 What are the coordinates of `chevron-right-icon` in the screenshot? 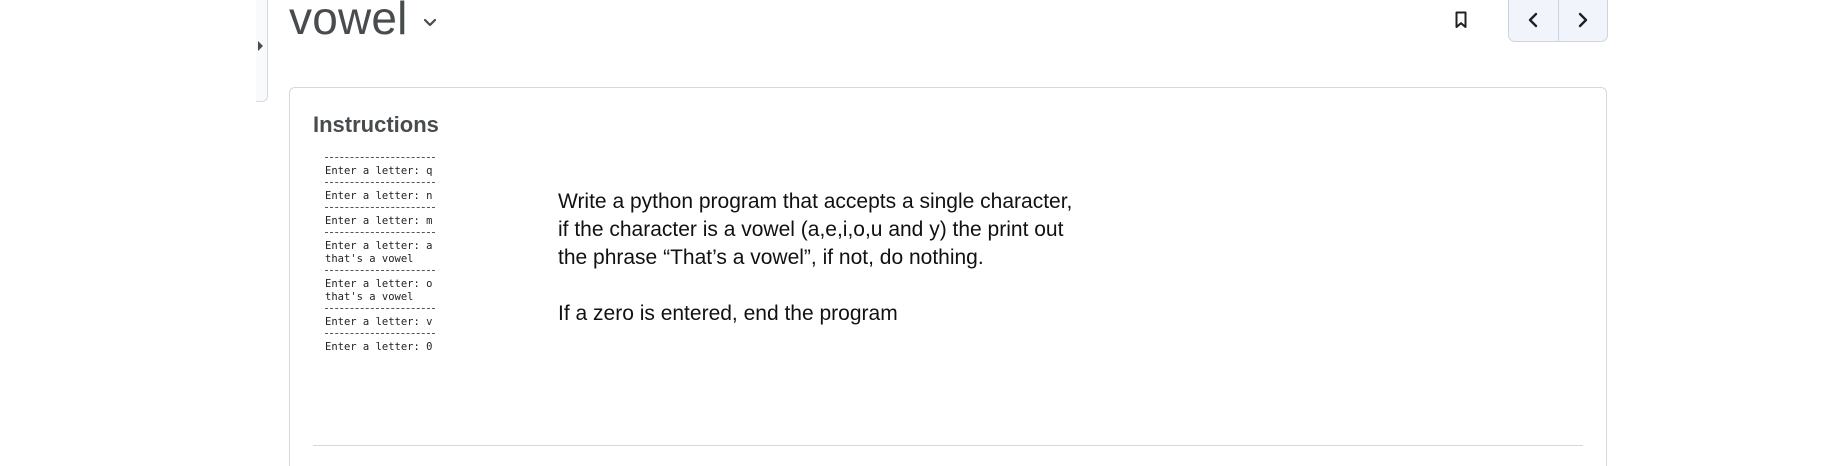 It's located at (1582, 20).